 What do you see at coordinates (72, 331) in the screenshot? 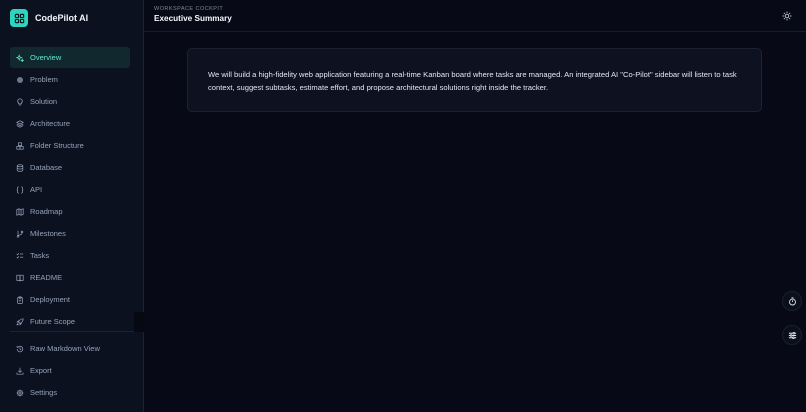
I see `sidebar-divider` at bounding box center [72, 331].